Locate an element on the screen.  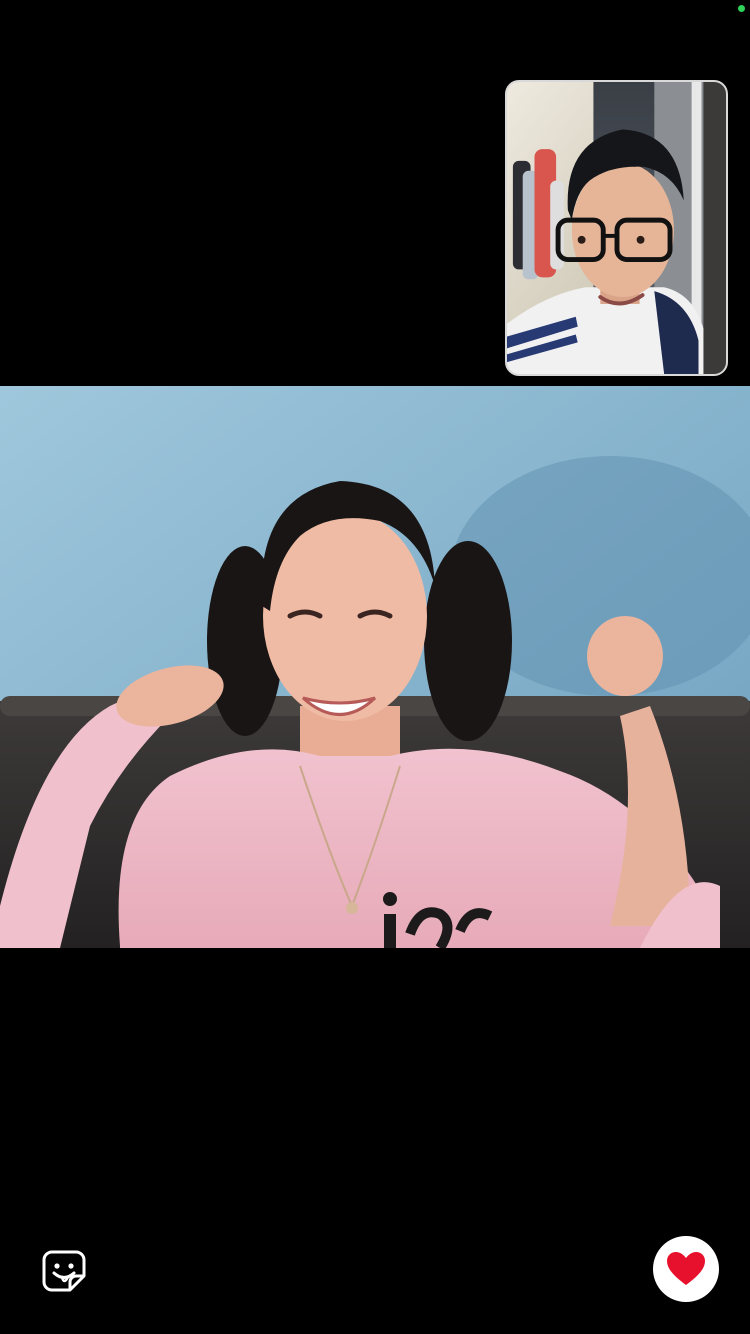
heart-icon is located at coordinates (686, 1268).